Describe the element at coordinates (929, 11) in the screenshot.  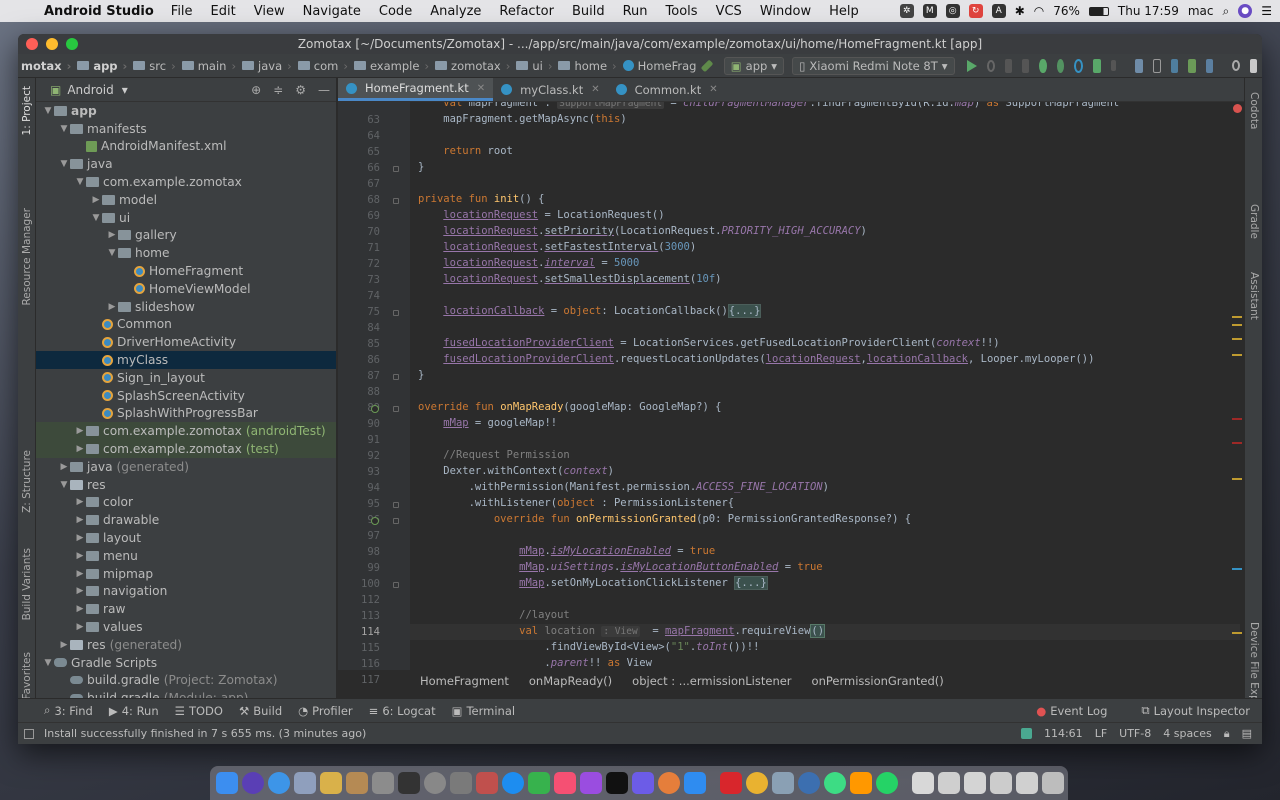
I see `mail-icon: M` at that location.